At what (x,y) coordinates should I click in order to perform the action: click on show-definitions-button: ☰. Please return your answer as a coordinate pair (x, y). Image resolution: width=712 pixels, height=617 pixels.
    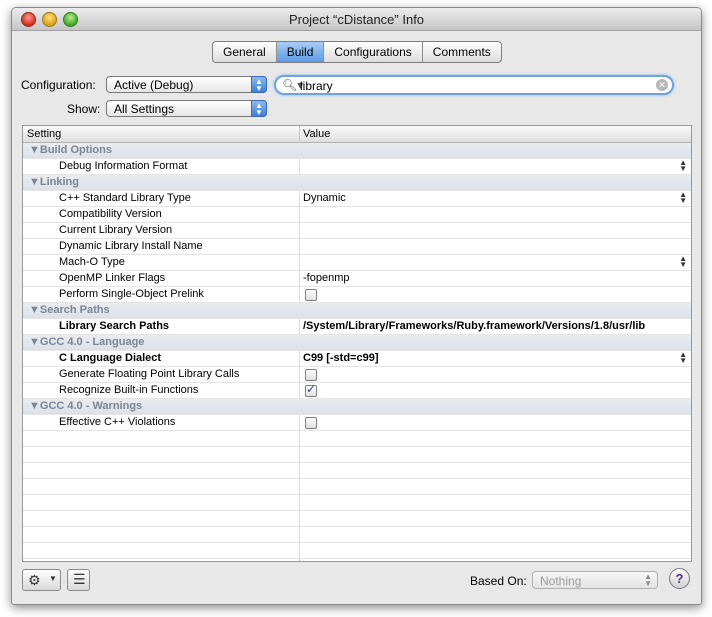
    Looking at the image, I should click on (78, 580).